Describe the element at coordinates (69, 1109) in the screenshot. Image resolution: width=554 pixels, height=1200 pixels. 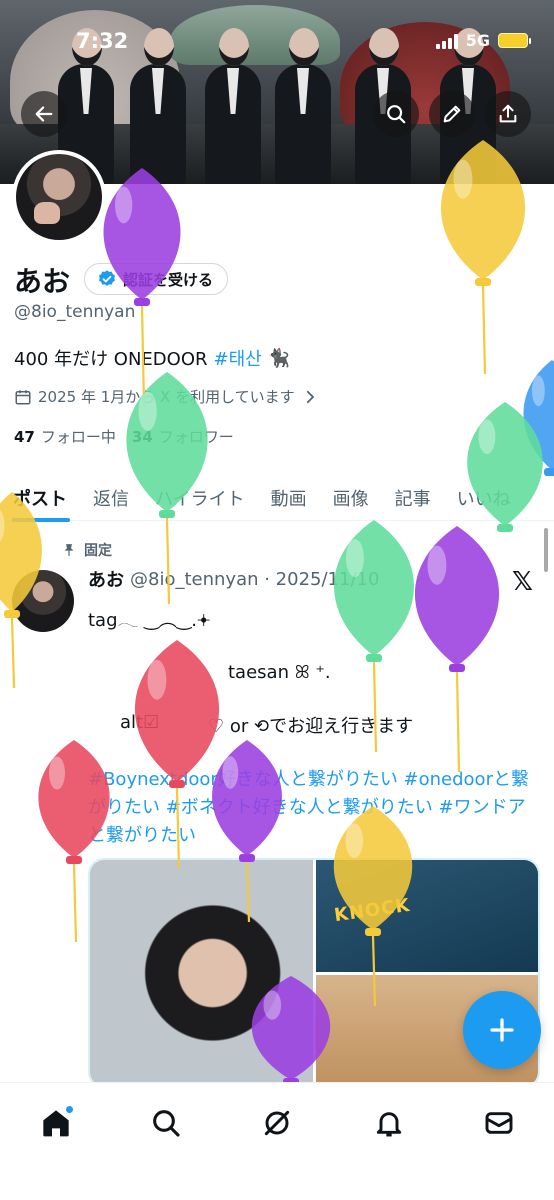
I see `notification-dot` at that location.